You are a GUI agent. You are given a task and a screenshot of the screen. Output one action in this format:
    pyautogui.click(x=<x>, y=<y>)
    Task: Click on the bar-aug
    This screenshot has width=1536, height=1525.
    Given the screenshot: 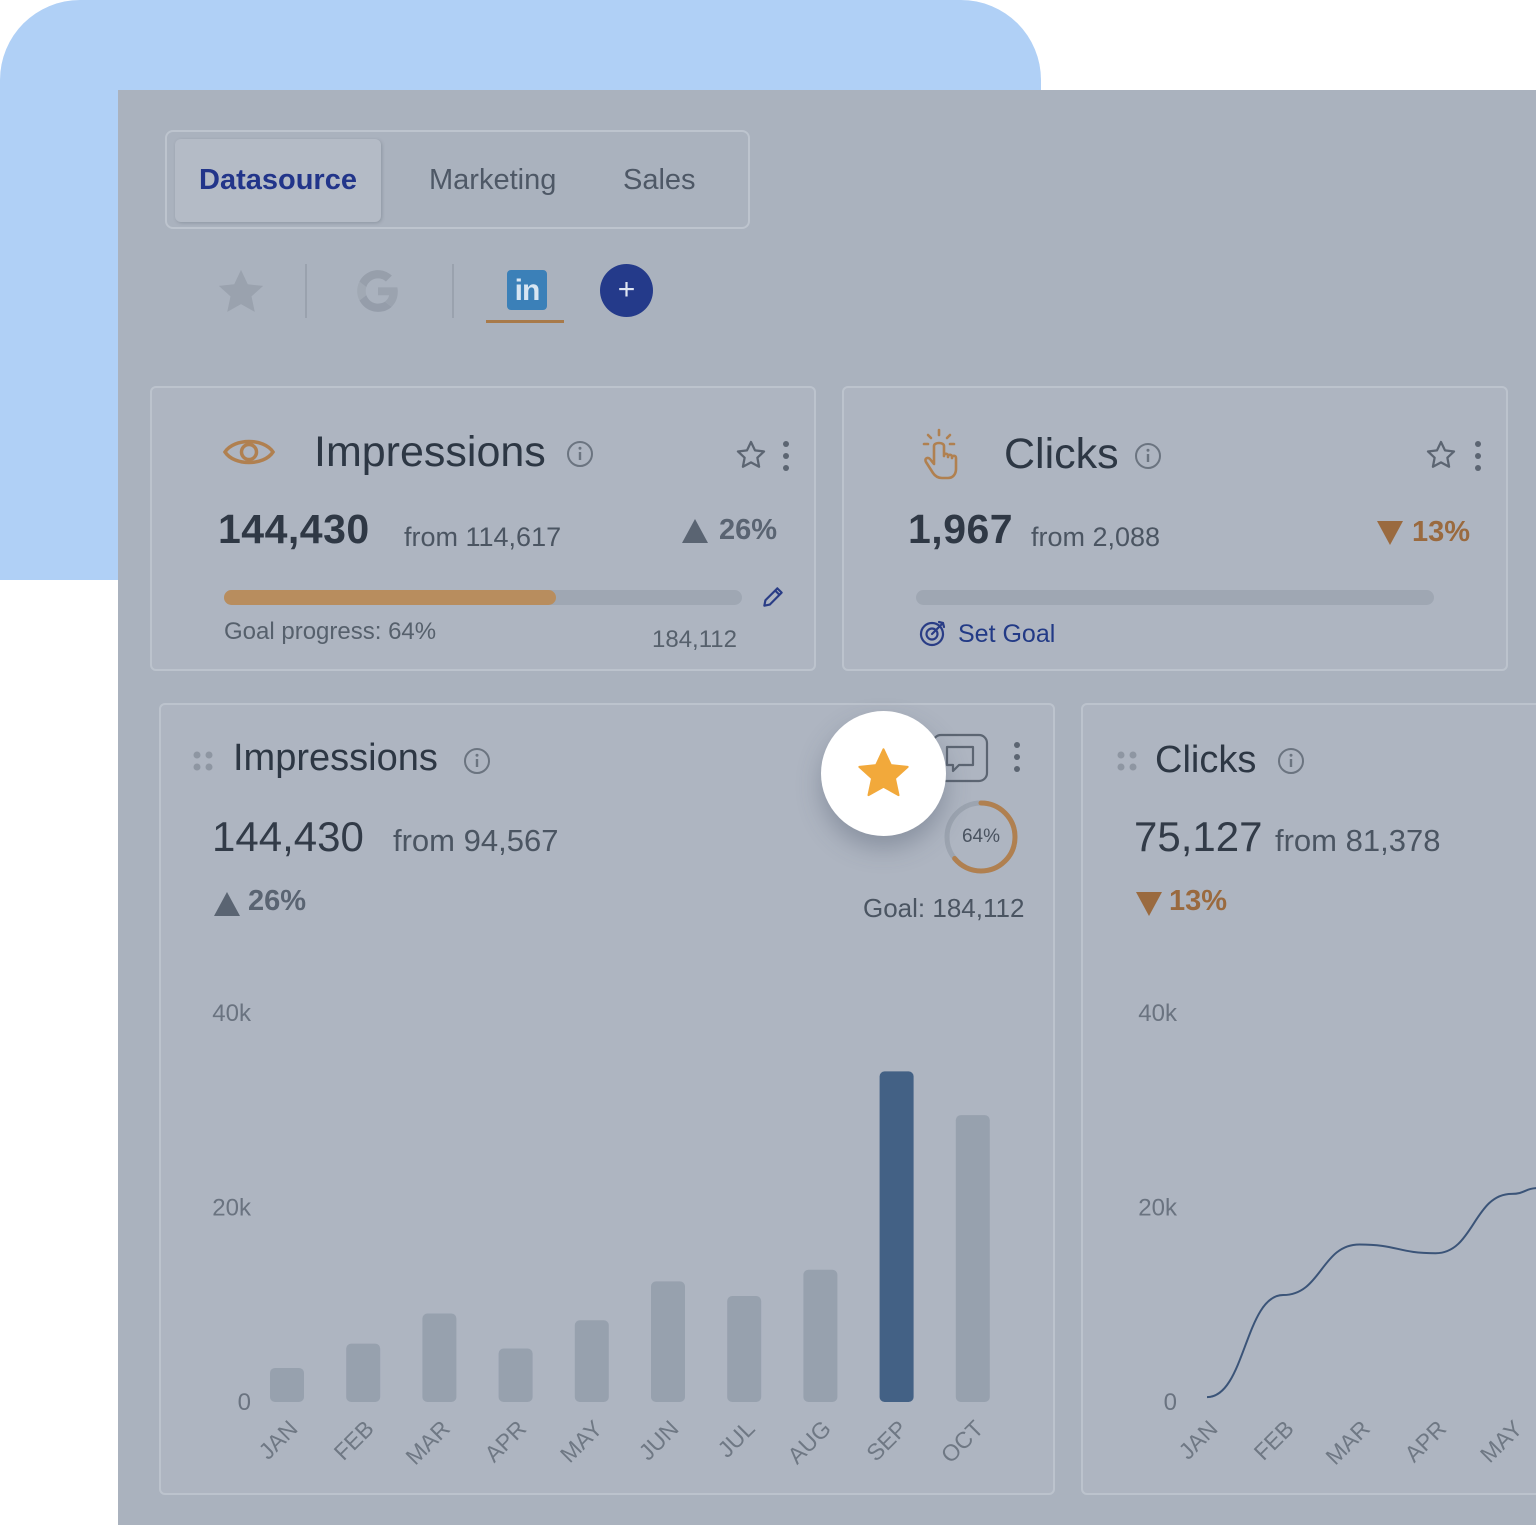 What is the action you would take?
    pyautogui.click(x=820, y=1335)
    